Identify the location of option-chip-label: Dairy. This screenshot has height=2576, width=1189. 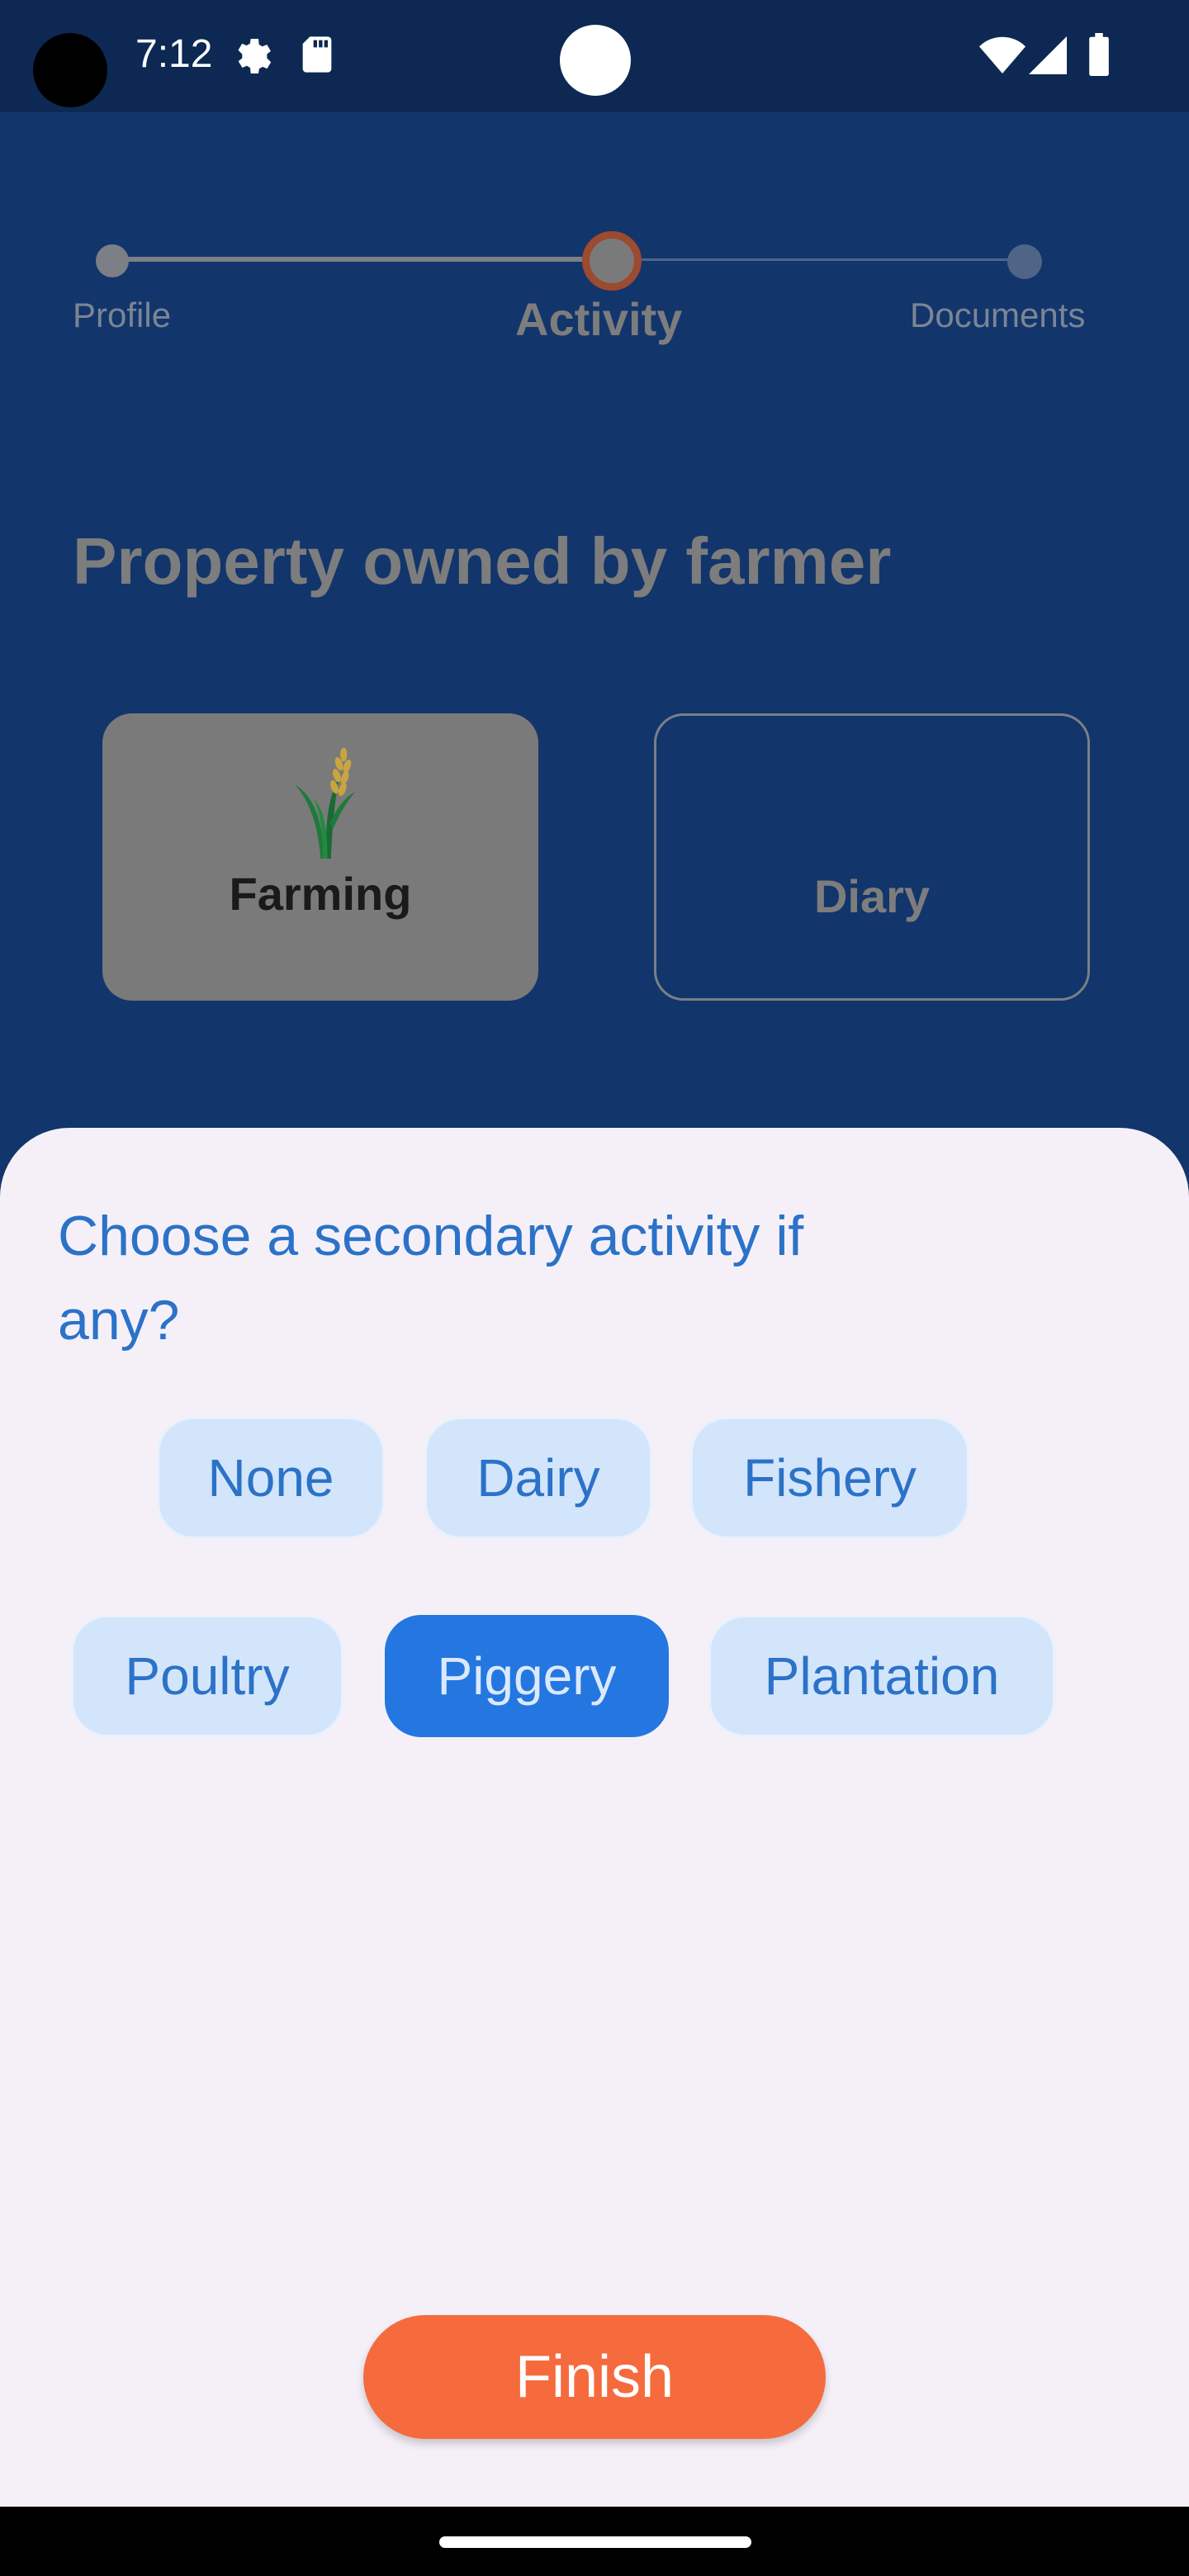
(538, 1478).